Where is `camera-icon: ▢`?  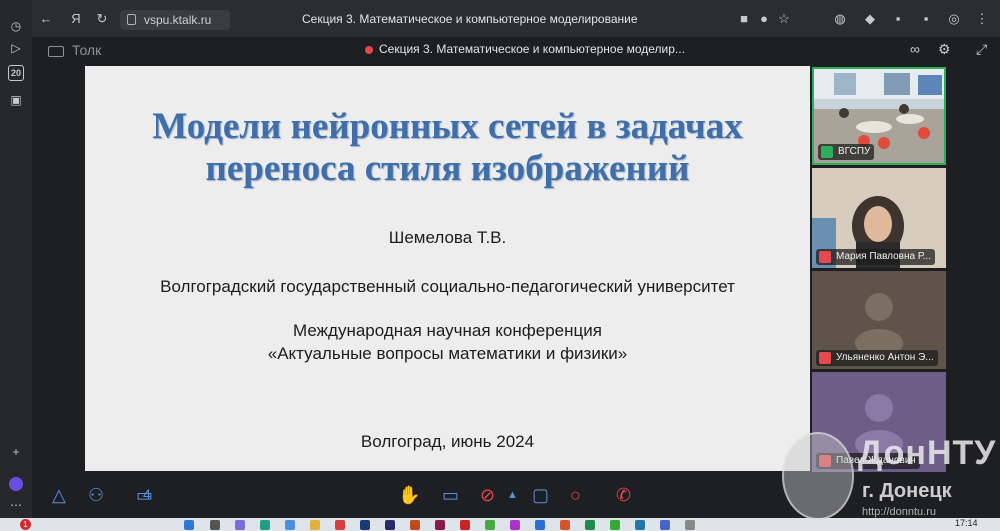 camera-icon: ▢ is located at coordinates (540, 495).